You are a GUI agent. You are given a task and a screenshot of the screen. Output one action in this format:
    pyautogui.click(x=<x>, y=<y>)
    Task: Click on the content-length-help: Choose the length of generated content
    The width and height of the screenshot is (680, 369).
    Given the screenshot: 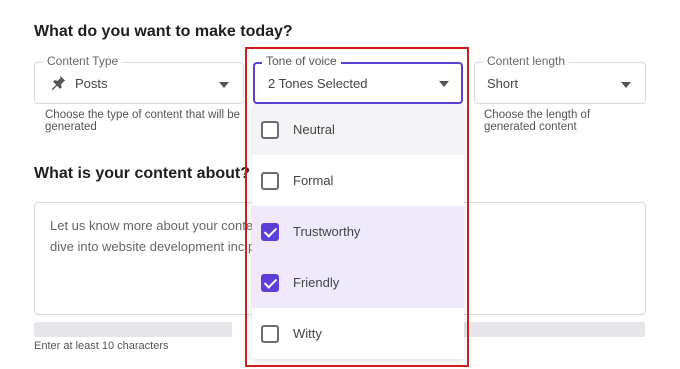 What is the action you would take?
    pyautogui.click(x=537, y=121)
    